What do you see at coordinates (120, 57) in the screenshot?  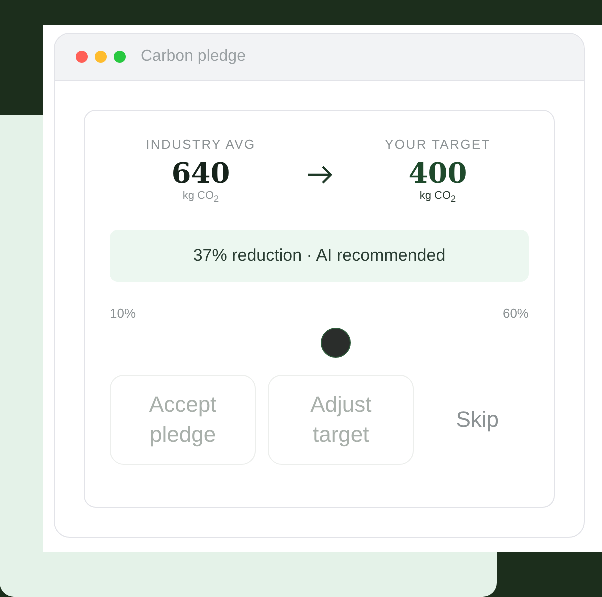 I see `maximize-icon` at bounding box center [120, 57].